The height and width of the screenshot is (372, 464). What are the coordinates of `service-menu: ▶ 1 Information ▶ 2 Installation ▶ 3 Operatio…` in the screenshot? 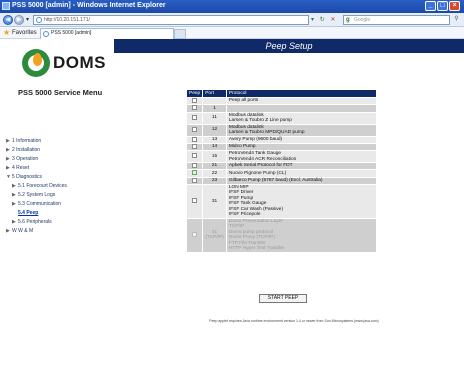 It's located at (60, 186).